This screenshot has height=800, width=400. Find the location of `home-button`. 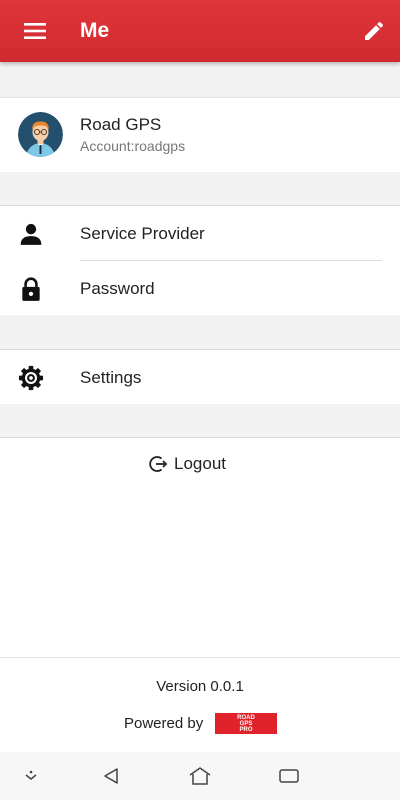

home-button is located at coordinates (200, 776).